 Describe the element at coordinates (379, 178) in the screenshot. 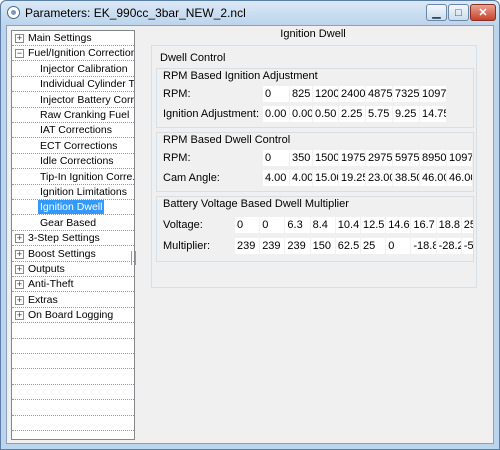

I see `value-cell: 23.00` at that location.